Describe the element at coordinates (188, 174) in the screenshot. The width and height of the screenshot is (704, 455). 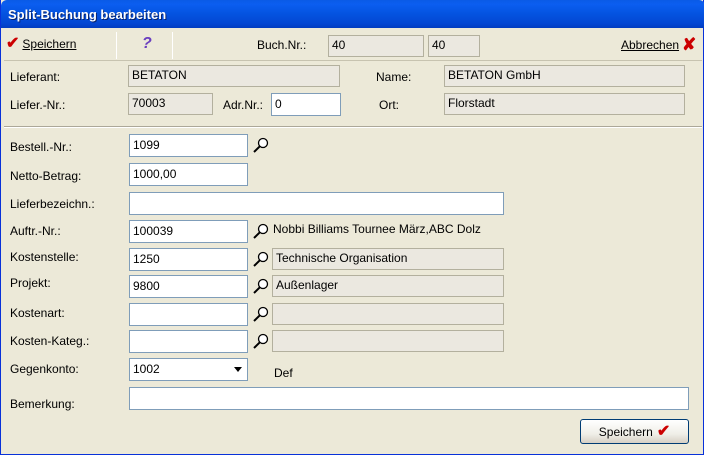
I see `netto-betrag-input: 1000,00` at that location.